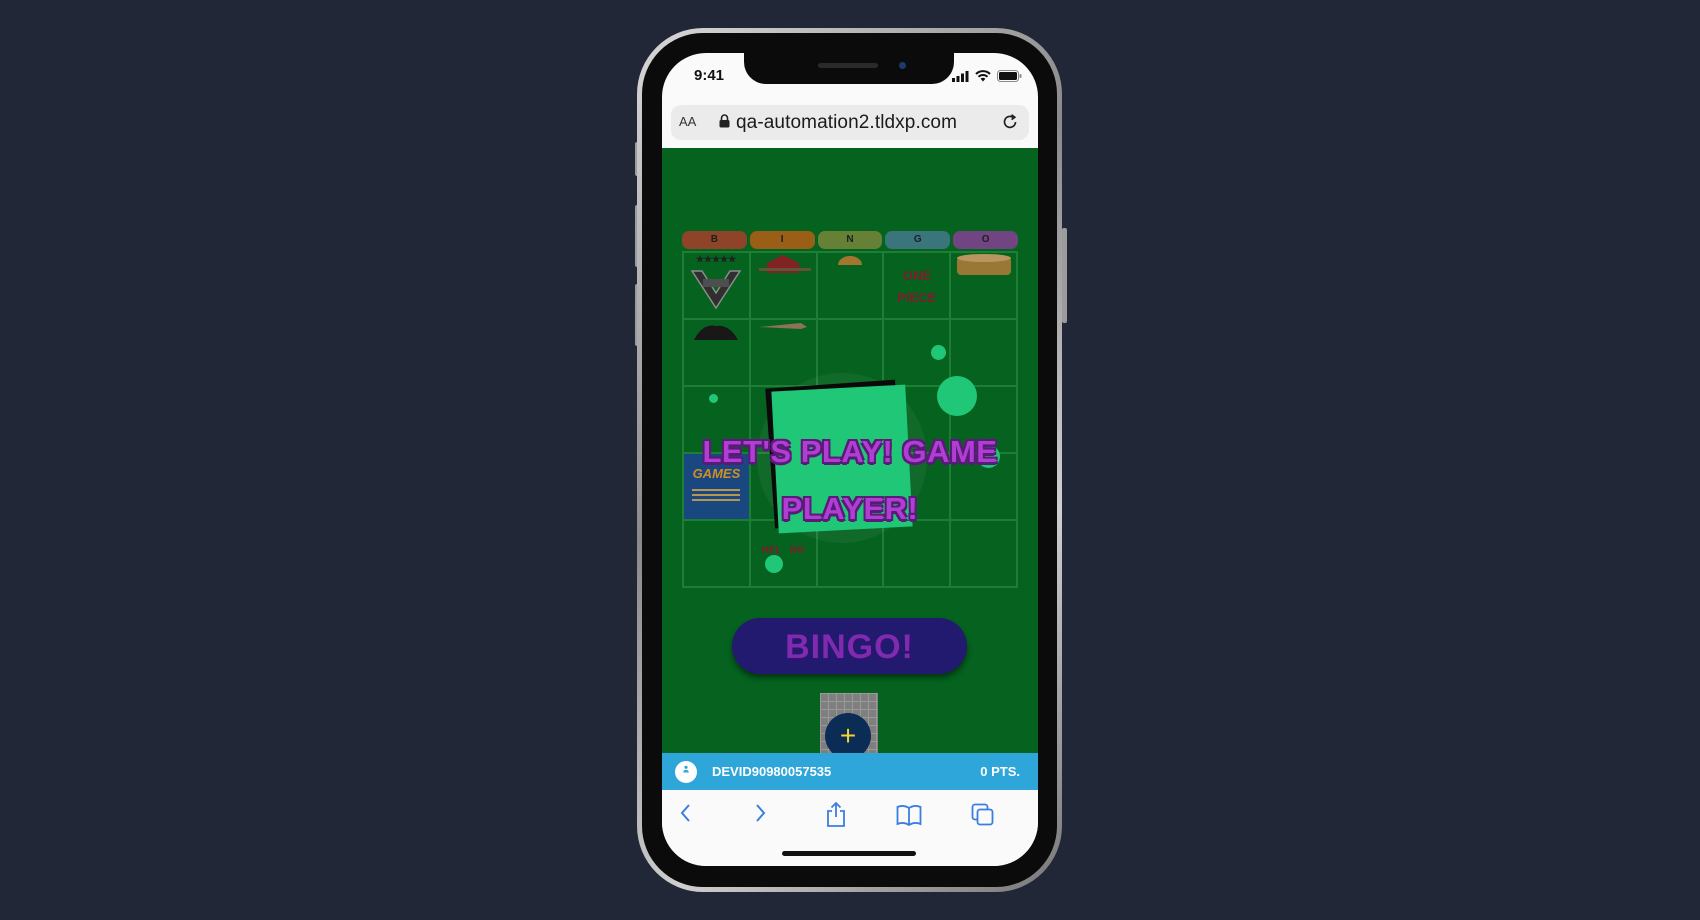 The width and height of the screenshot is (1700, 920). Describe the element at coordinates (686, 815) in the screenshot. I see `back-icon` at that location.